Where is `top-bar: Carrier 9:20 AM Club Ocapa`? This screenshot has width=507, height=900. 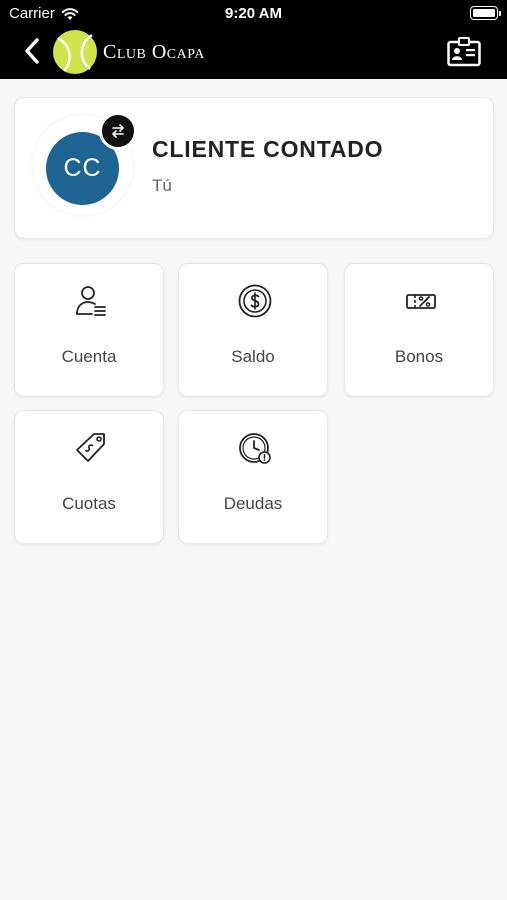
top-bar: Carrier 9:20 AM Club Ocapa is located at coordinates (253, 39).